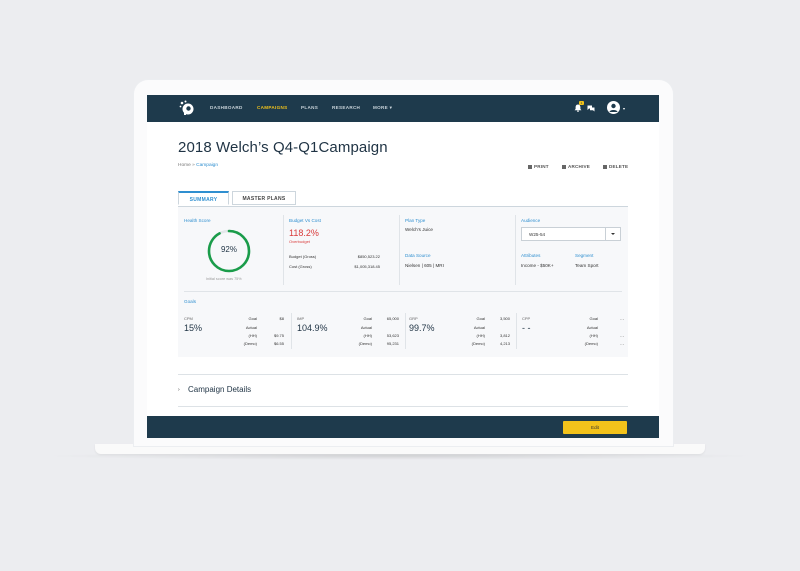  Describe the element at coordinates (190, 301) in the screenshot. I see `goals-label: Goals` at that location.